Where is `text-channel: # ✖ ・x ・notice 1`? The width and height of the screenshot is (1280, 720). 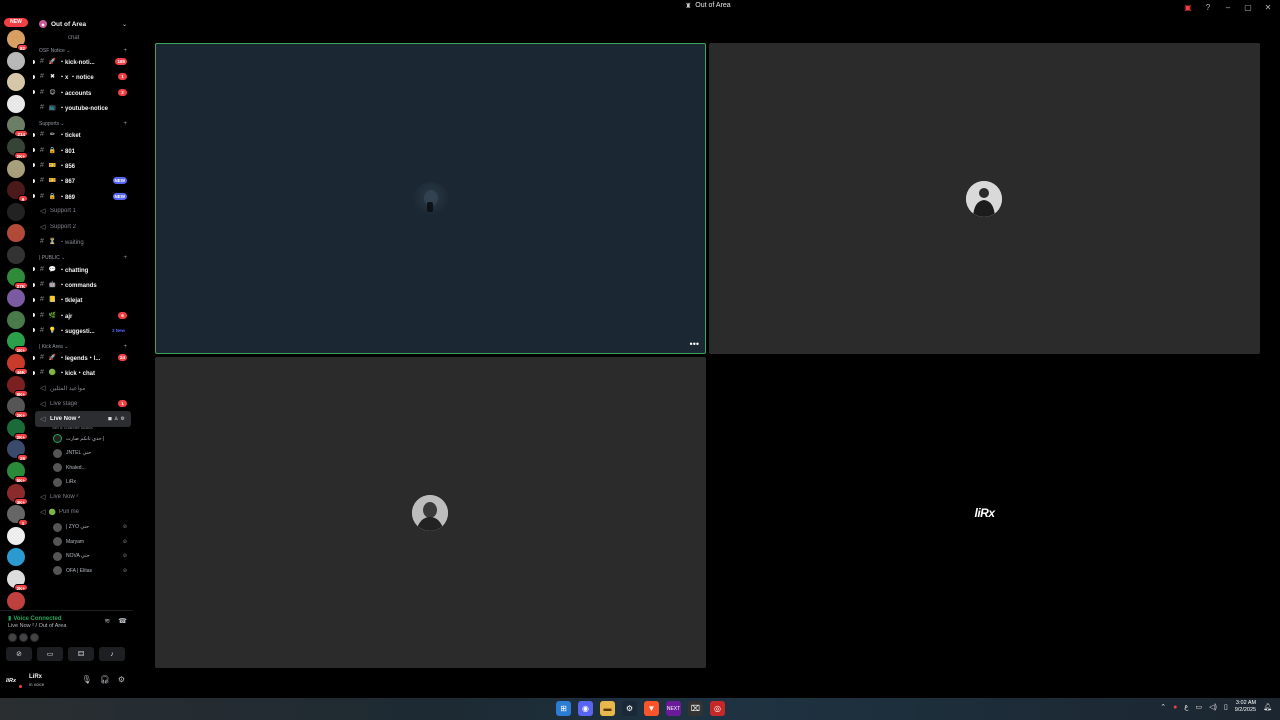 text-channel: # ✖ ・x ・notice 1 is located at coordinates (83, 76).